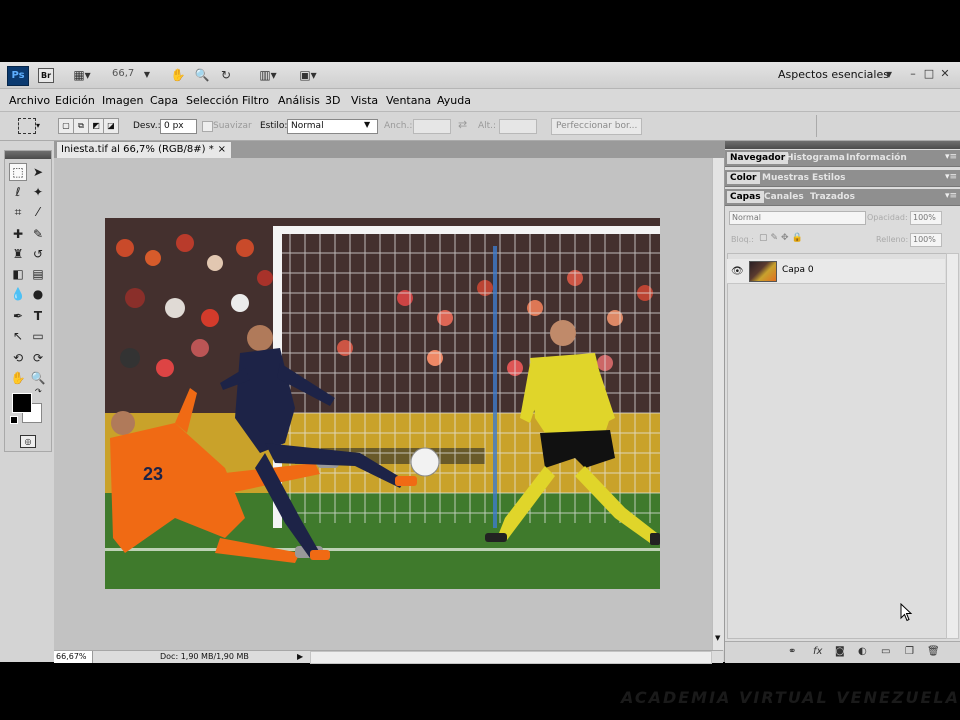 The height and width of the screenshot is (720, 960). I want to click on add-selection-icon: ⧉, so click(81, 126).